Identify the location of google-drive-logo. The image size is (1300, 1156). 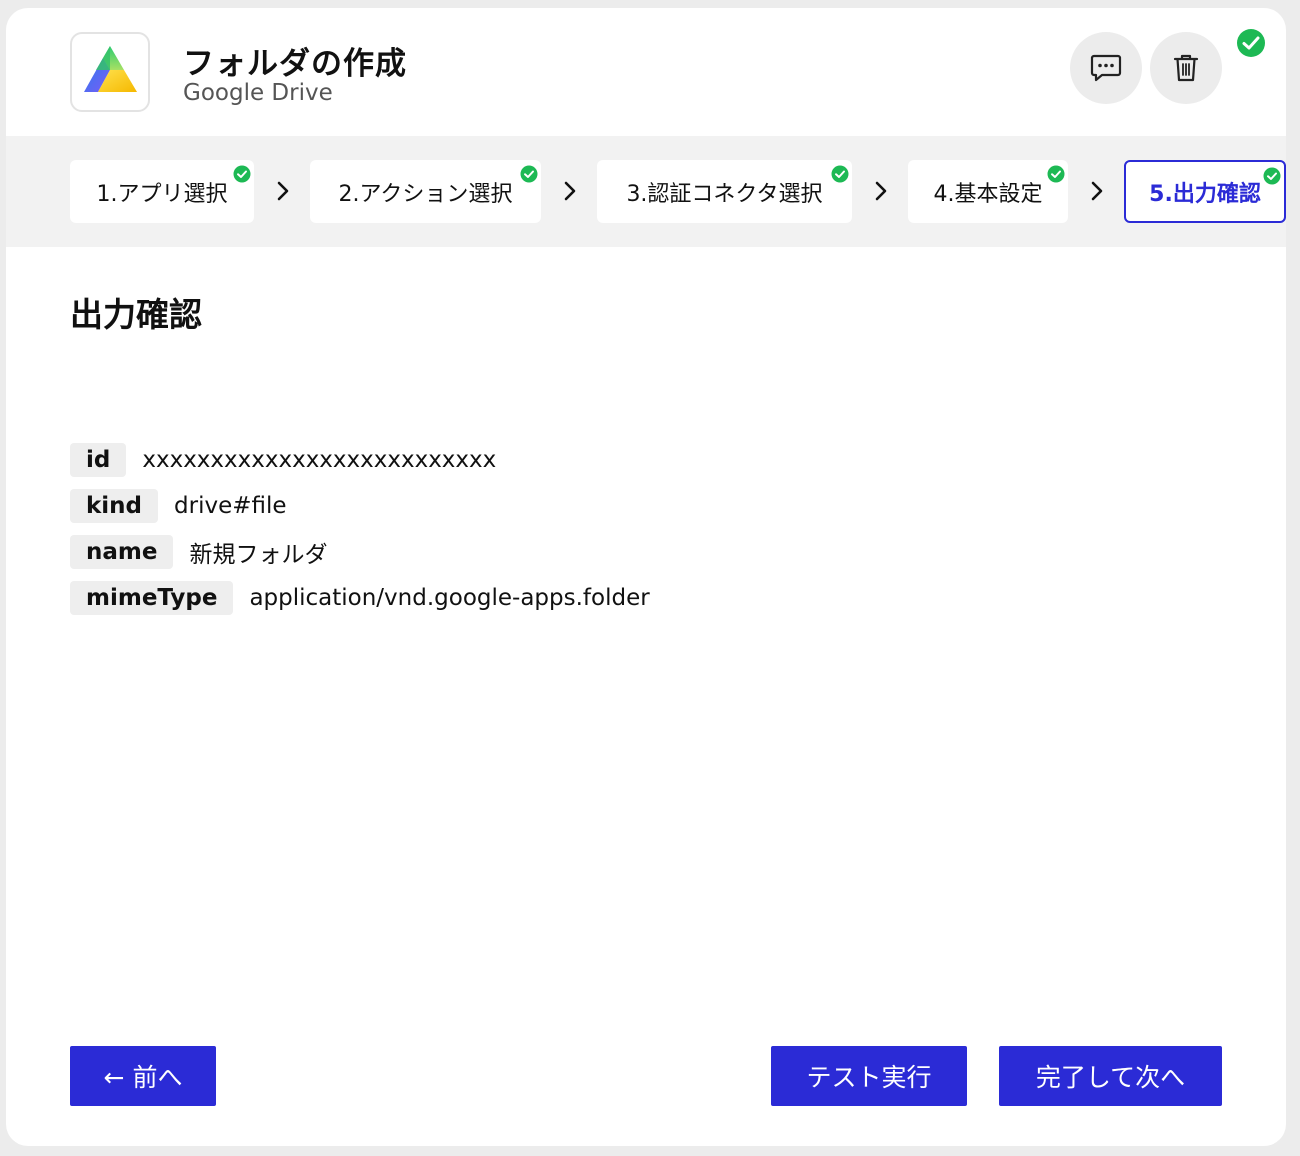
(110, 72).